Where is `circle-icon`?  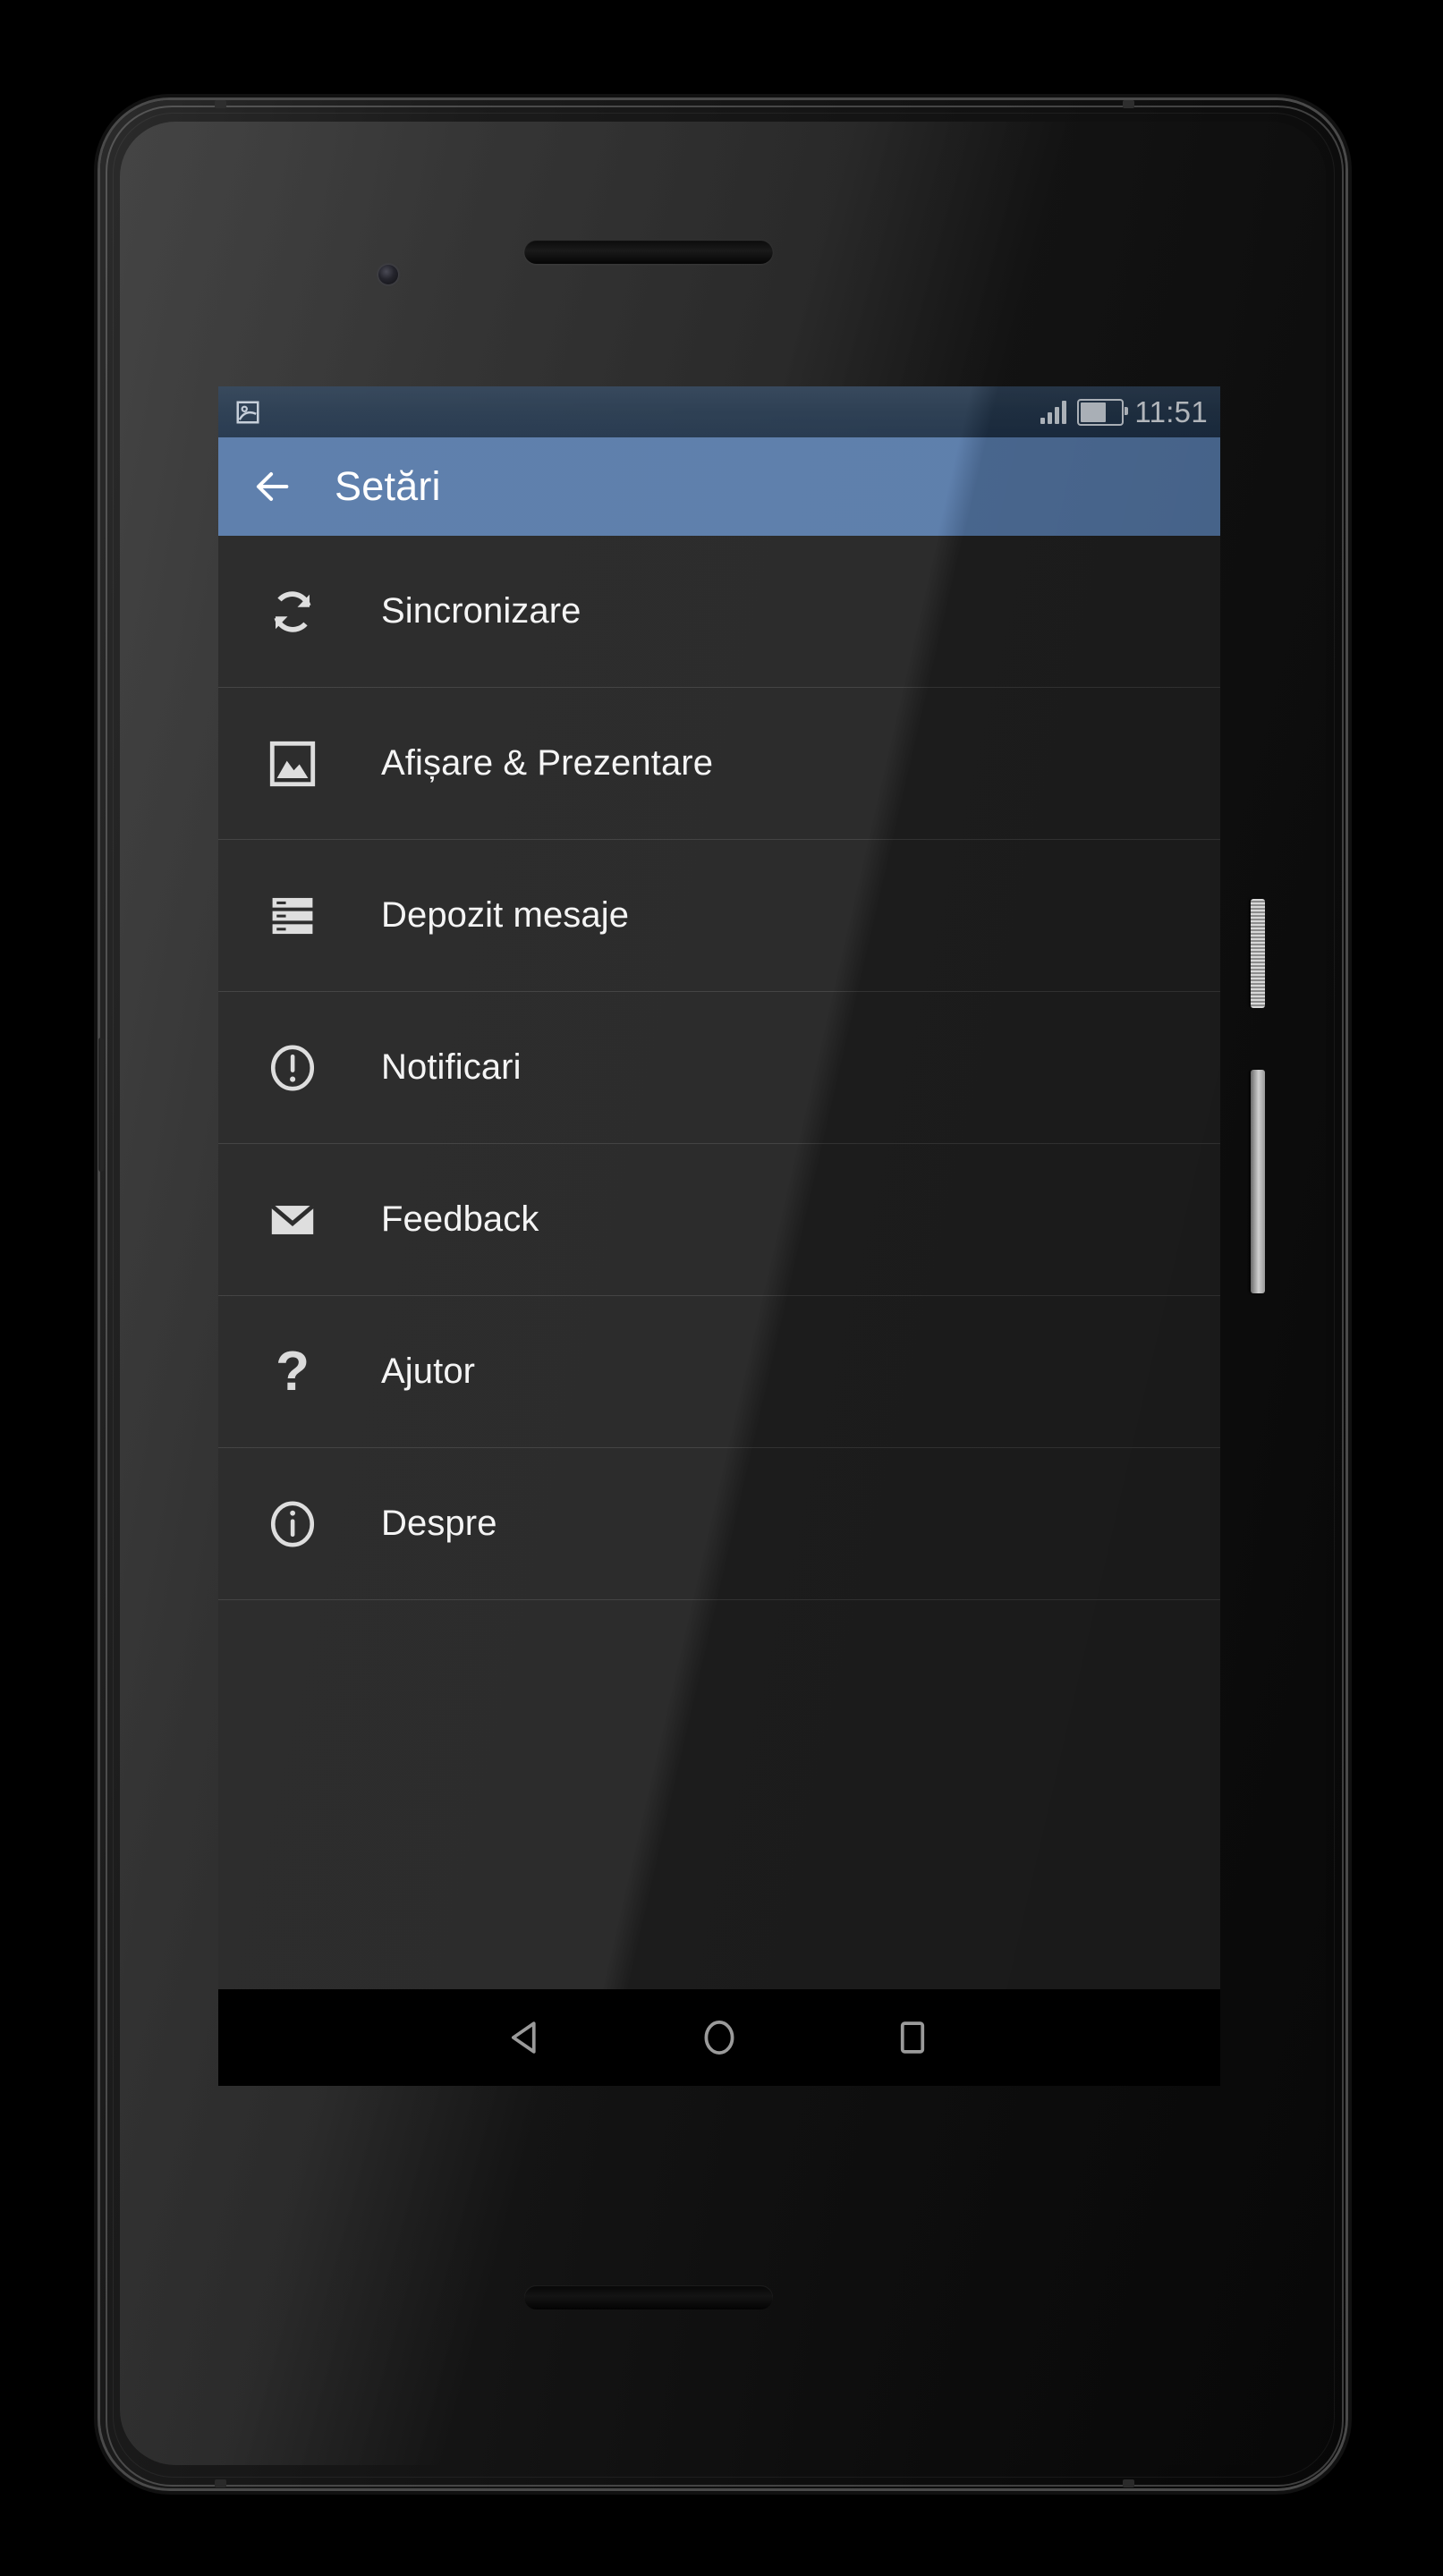 circle-icon is located at coordinates (719, 2037).